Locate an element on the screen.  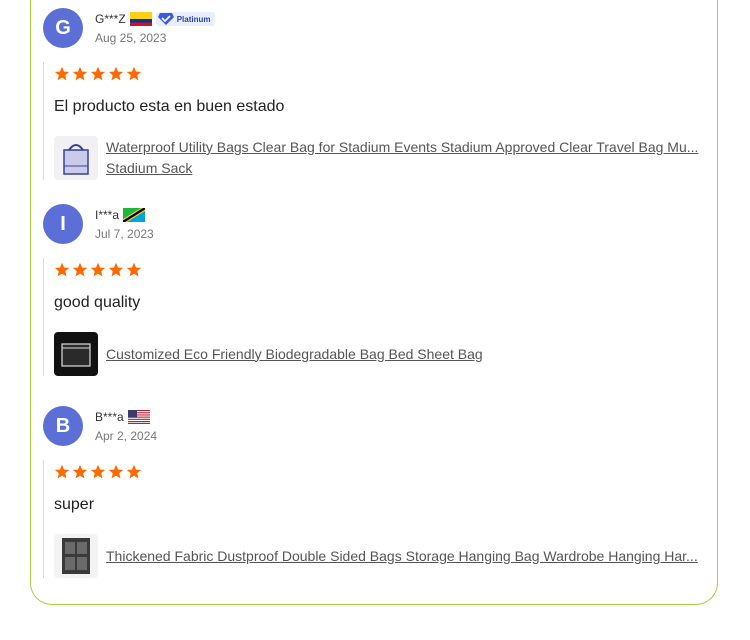
platinum-badge: Platinum is located at coordinates (185, 19).